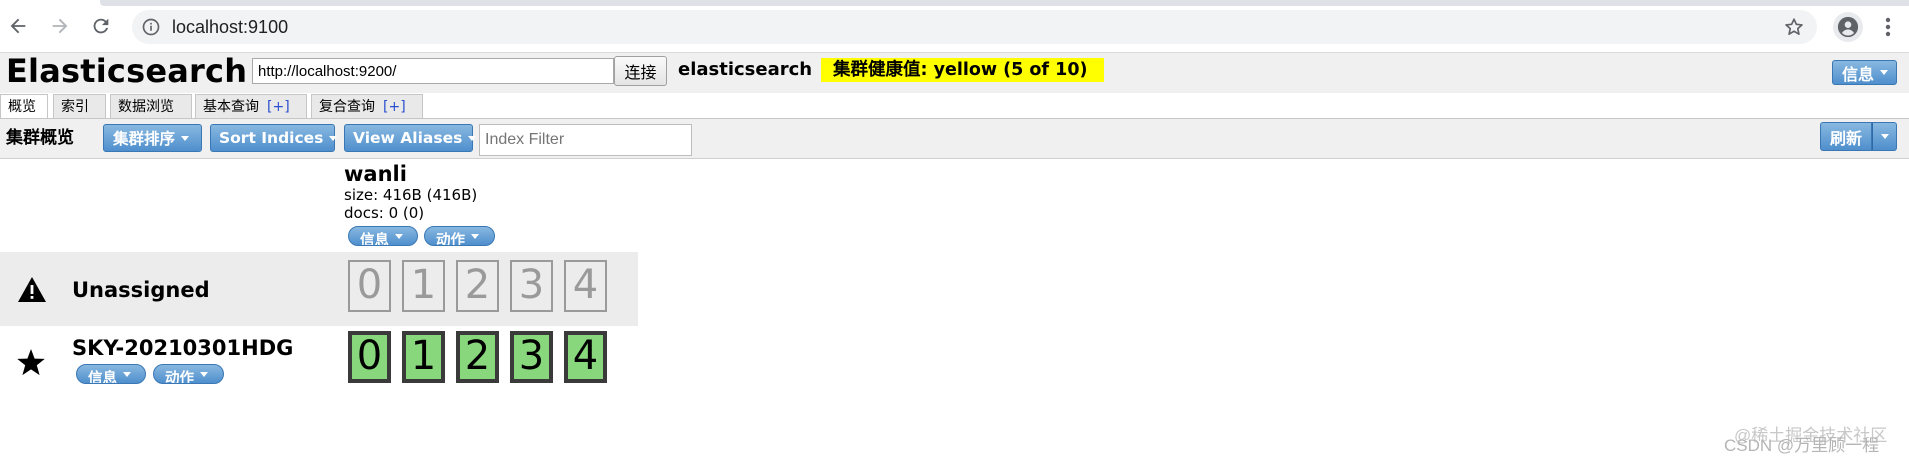 The image size is (1909, 460). What do you see at coordinates (1794, 27) in the screenshot?
I see `bookmark-star-icon` at bounding box center [1794, 27].